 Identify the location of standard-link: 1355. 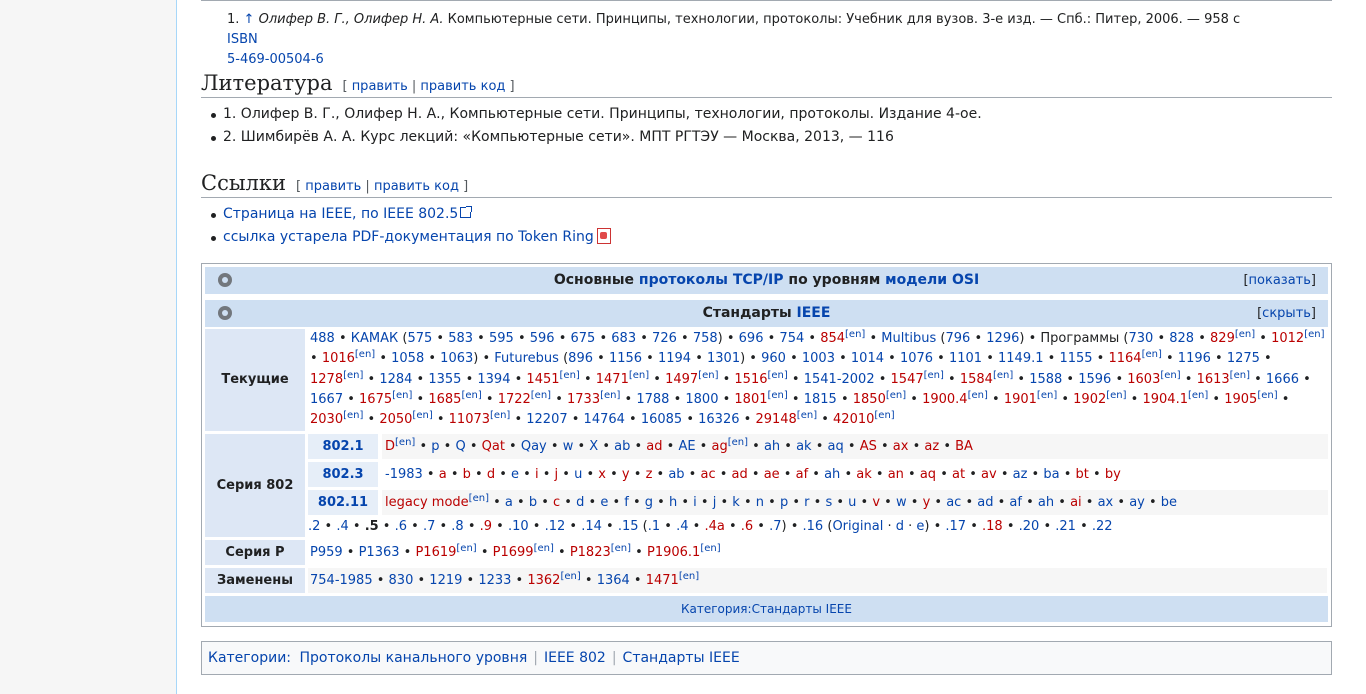
(444, 379).